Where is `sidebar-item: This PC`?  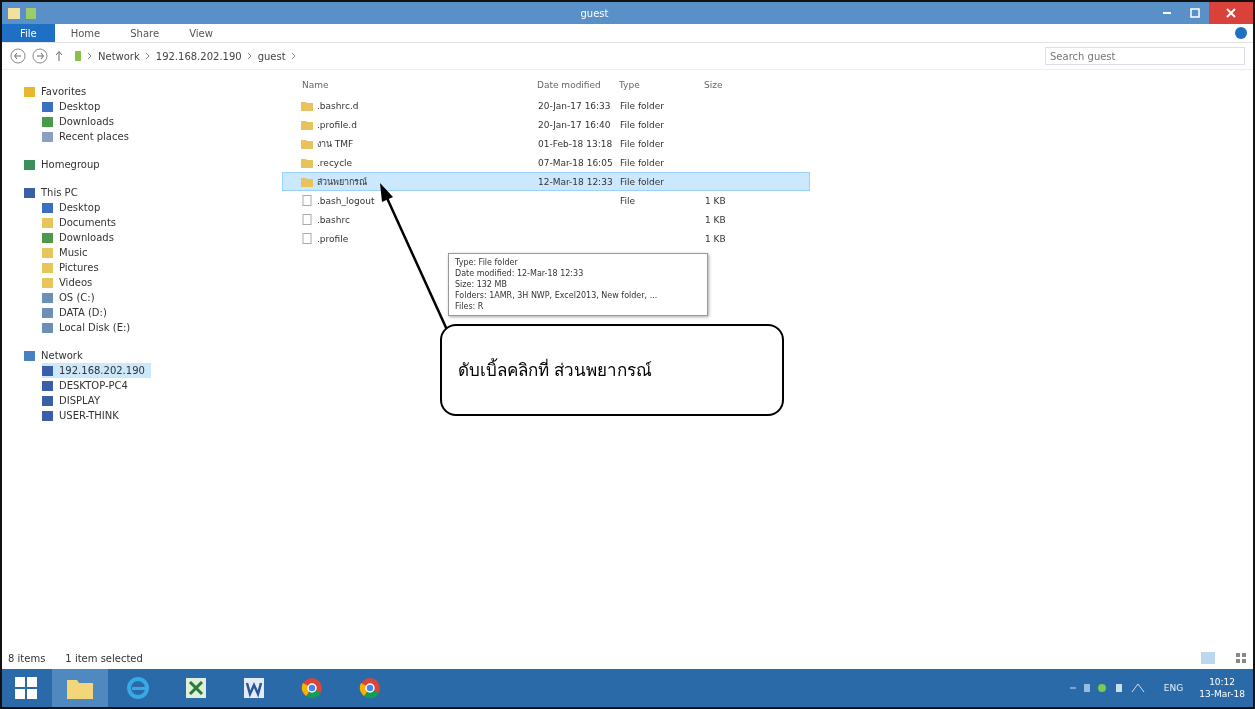
sidebar-item: This PC is located at coordinates (54, 192).